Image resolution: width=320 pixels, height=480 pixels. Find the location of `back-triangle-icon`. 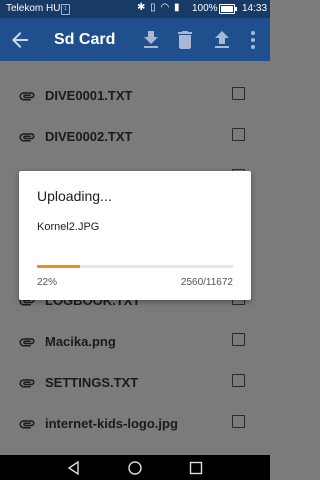

back-triangle-icon is located at coordinates (74, 468).